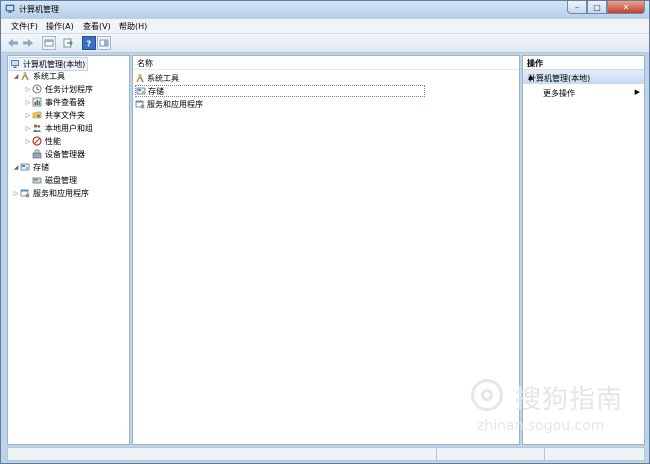  I want to click on list-item-system-tools: 系统工具, so click(157, 78).